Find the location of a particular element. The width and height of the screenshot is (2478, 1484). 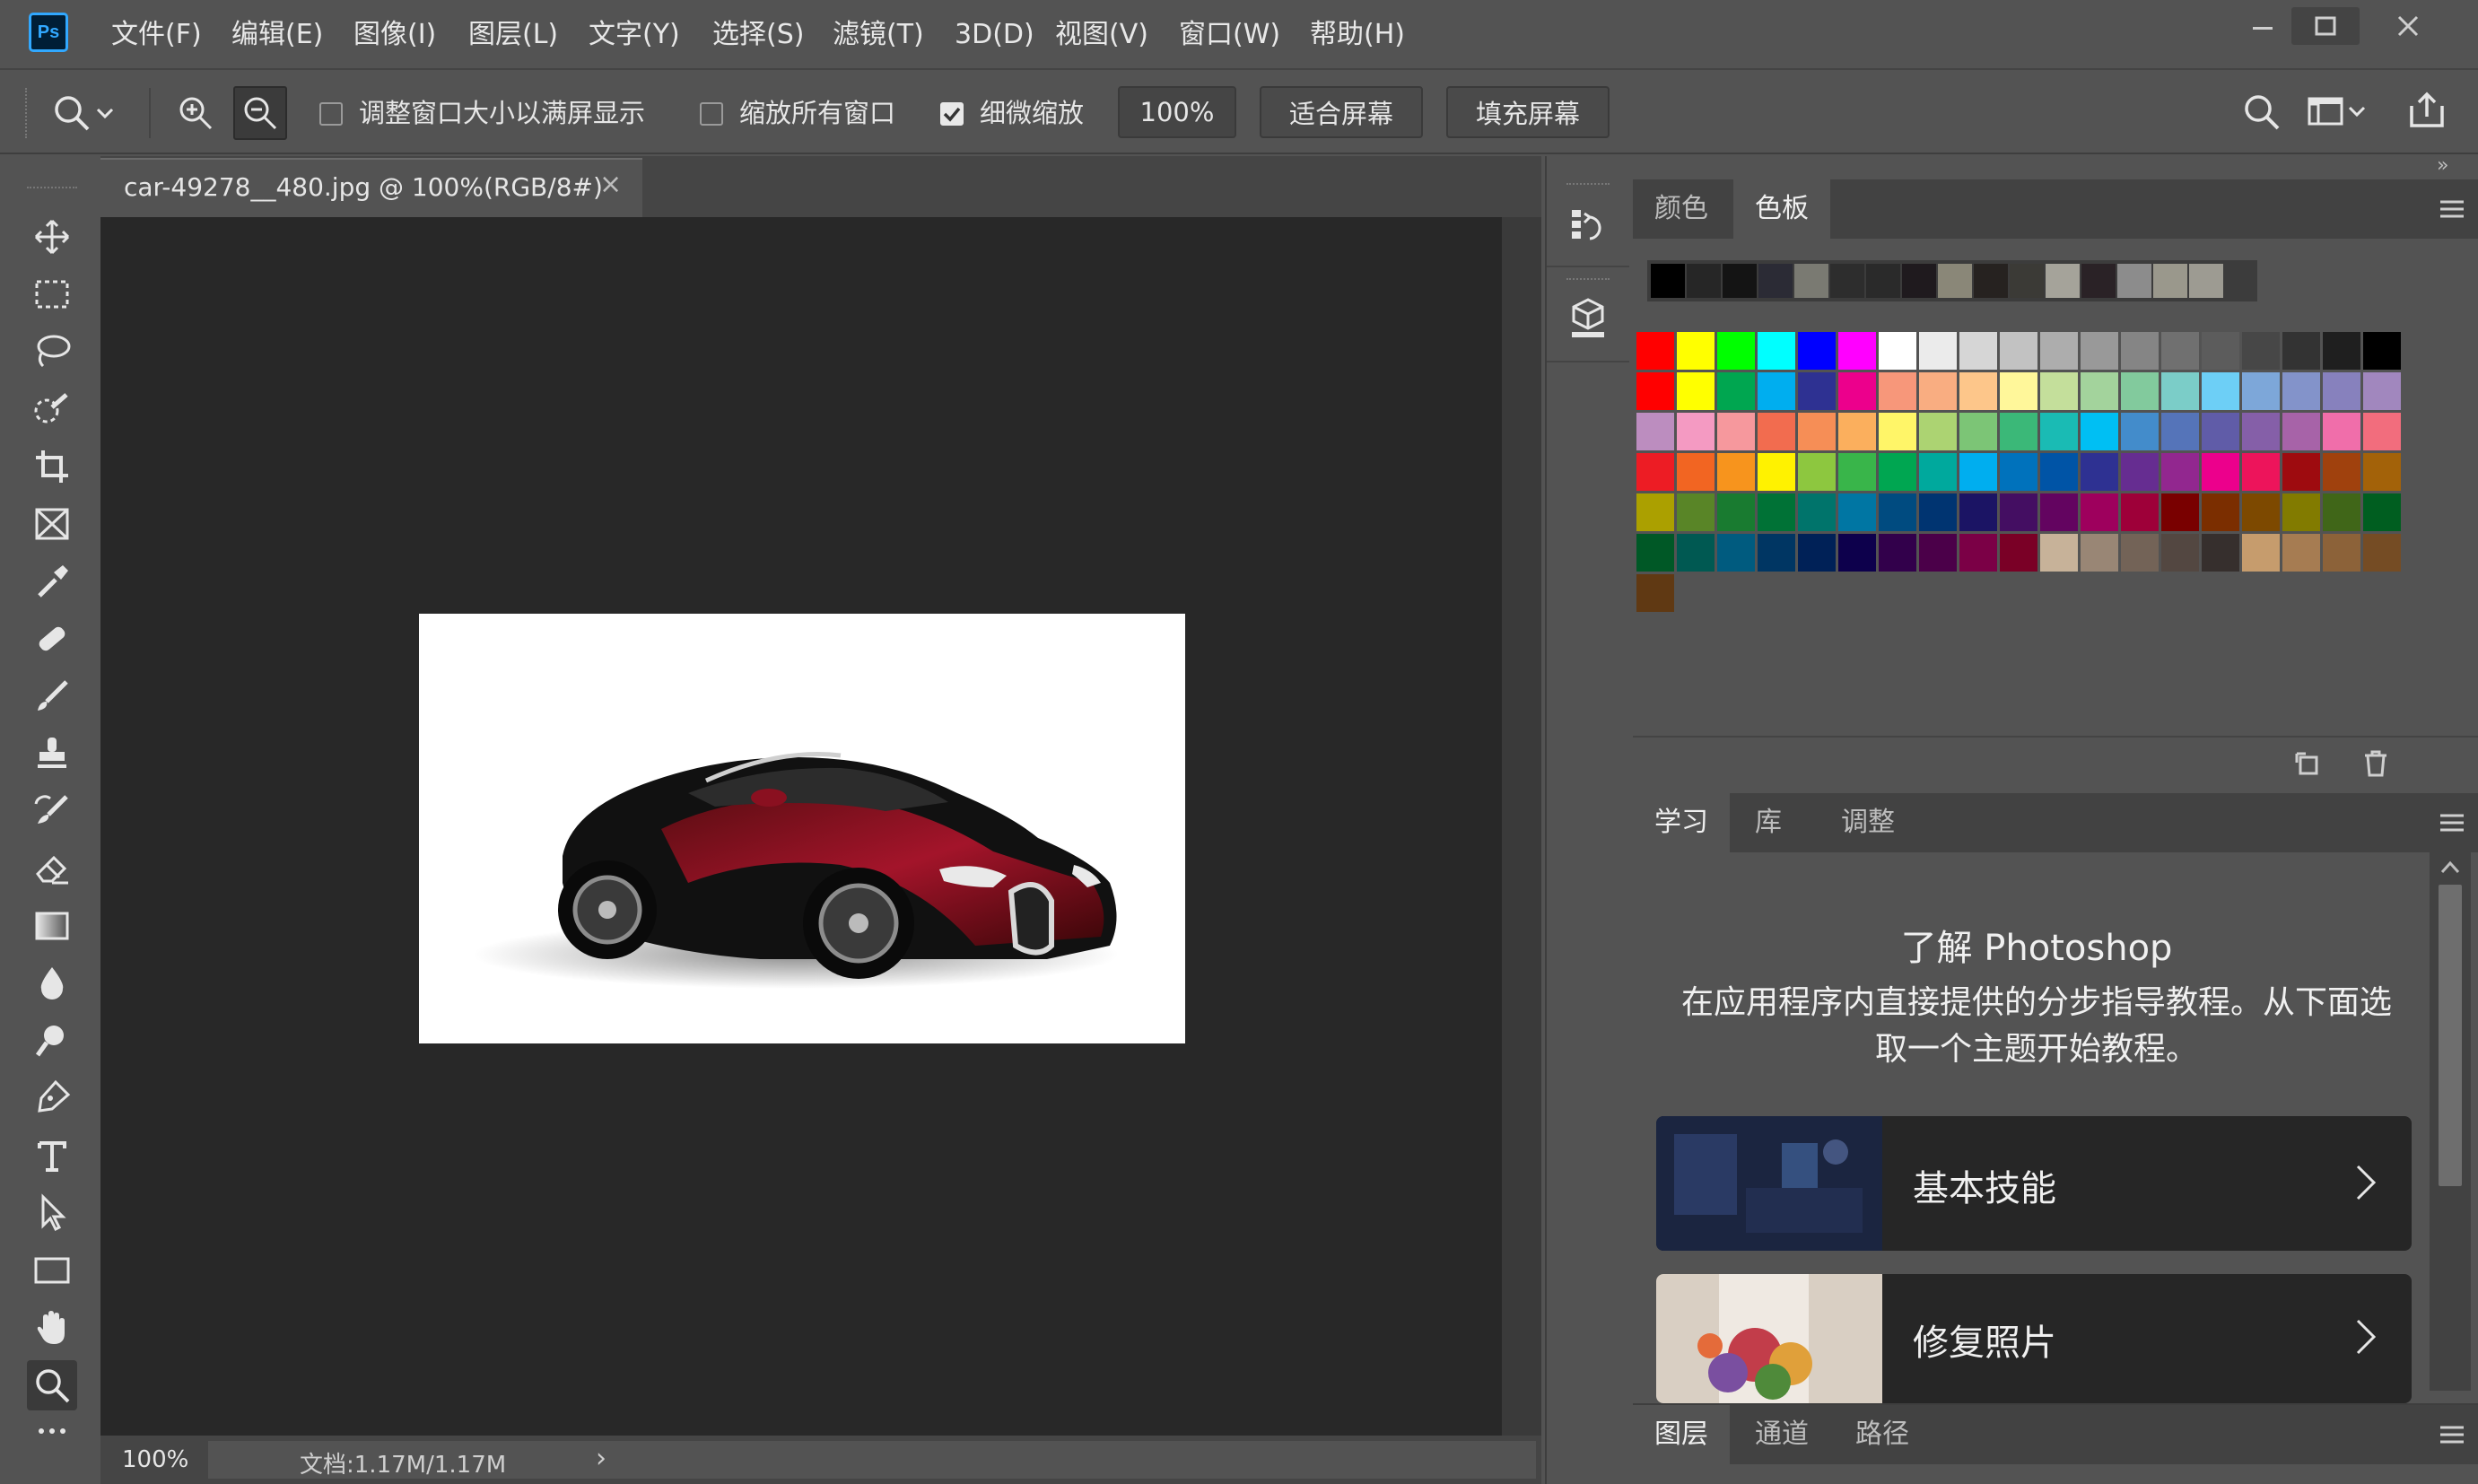

workspace-switcher is located at coordinates (2342, 111).